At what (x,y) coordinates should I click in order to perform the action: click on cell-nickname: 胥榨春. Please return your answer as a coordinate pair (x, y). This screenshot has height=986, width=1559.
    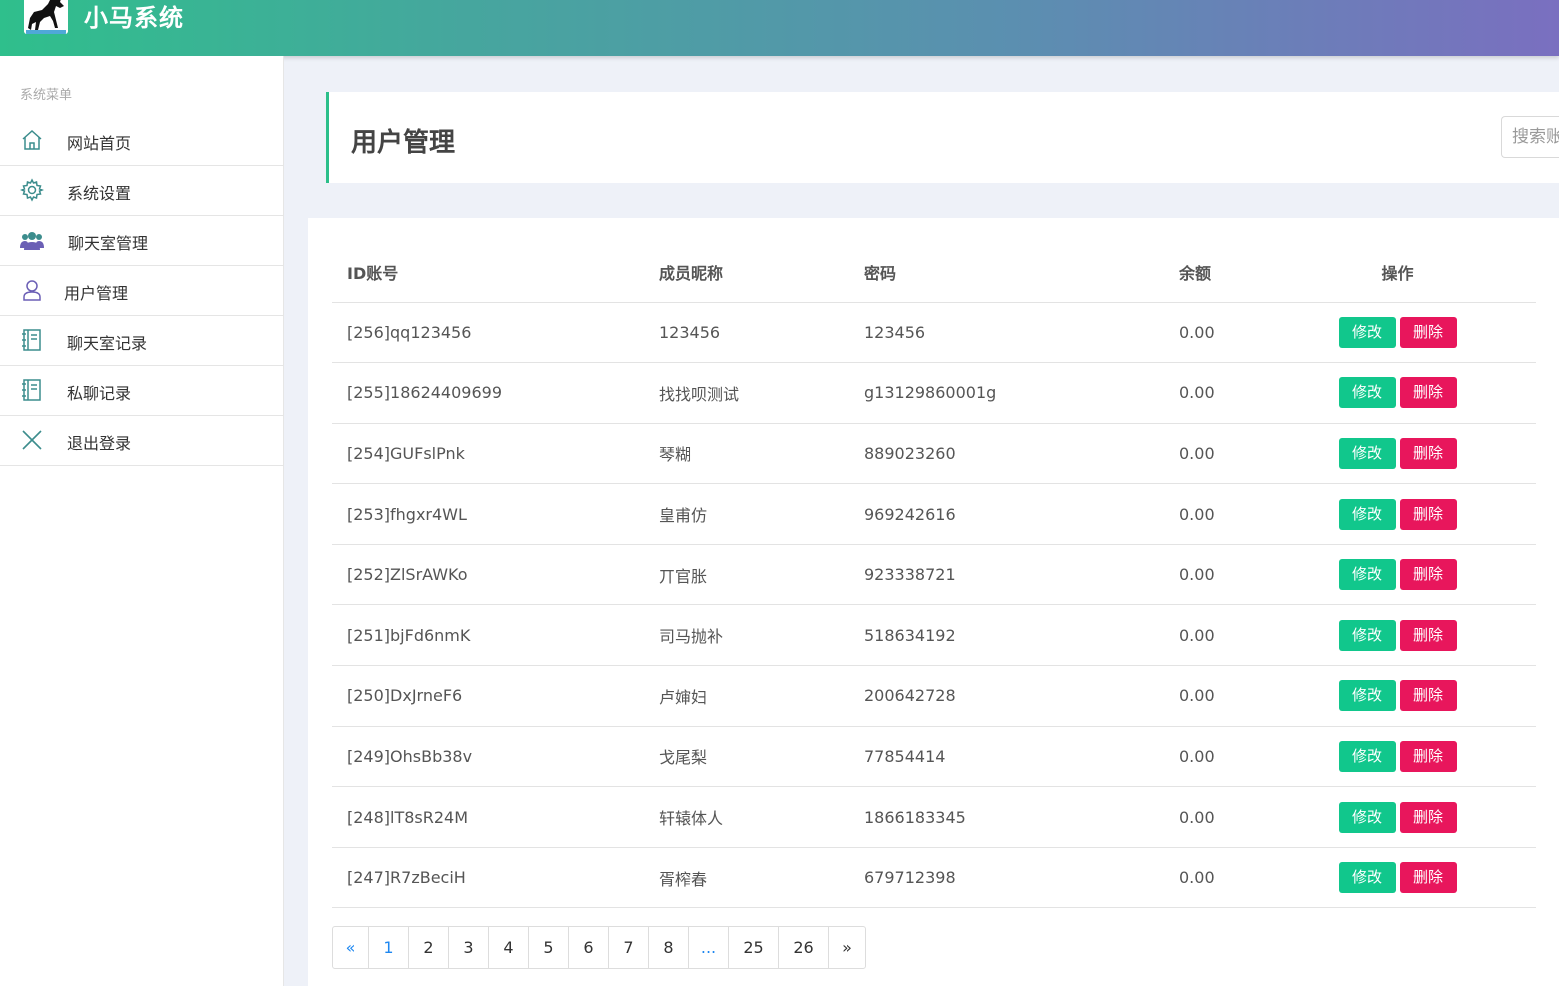
    Looking at the image, I should click on (761, 878).